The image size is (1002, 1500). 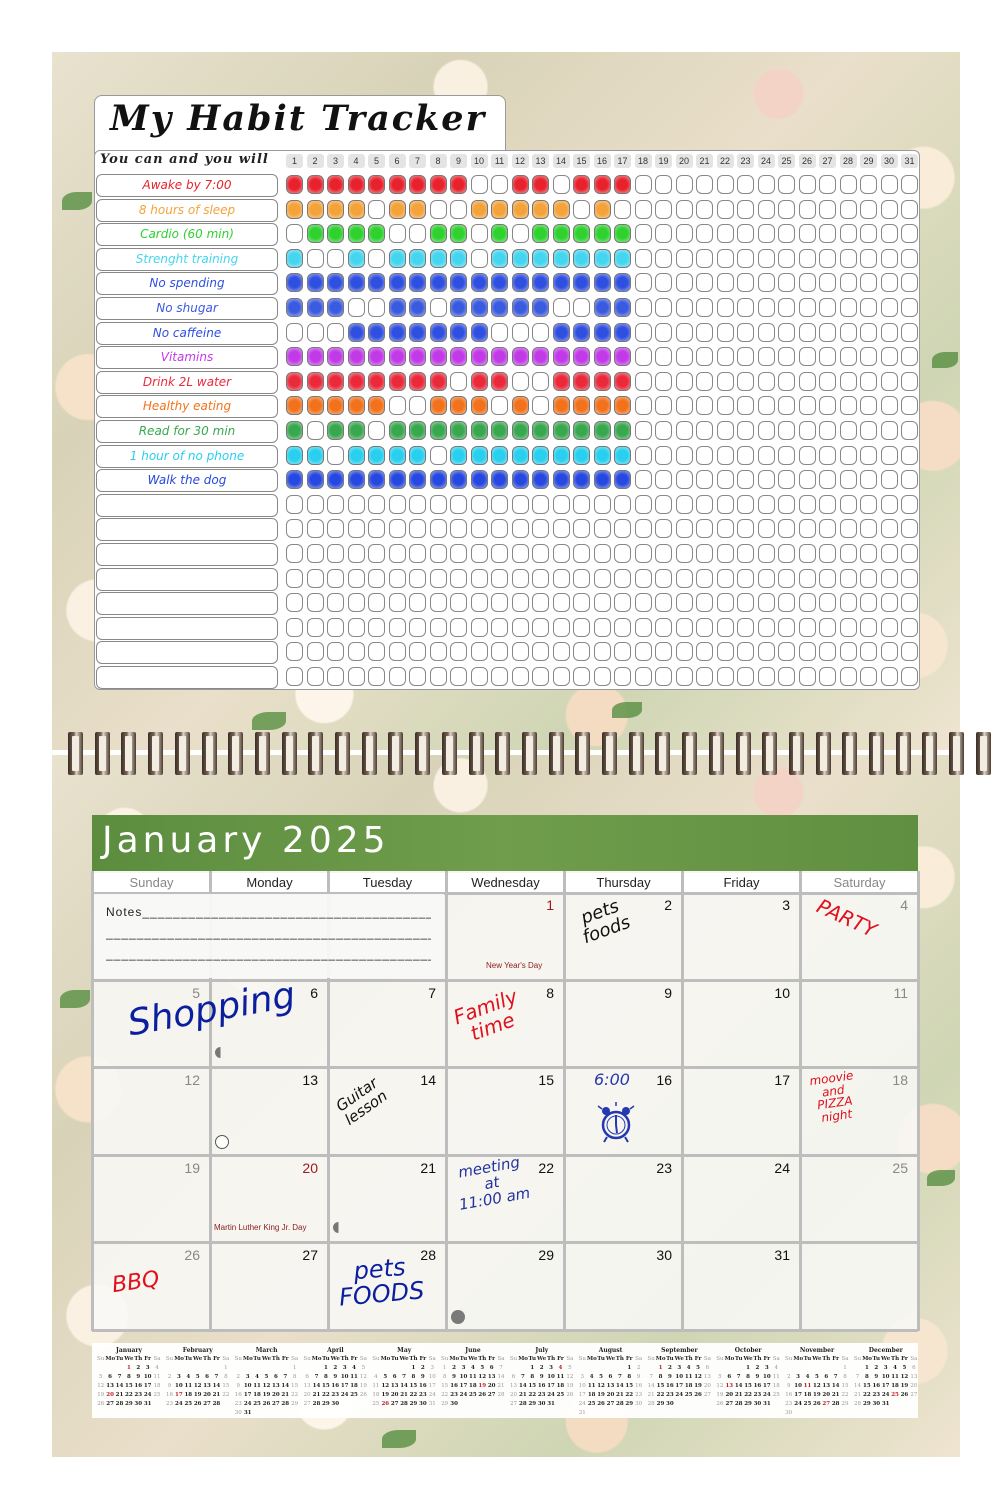 I want to click on habit-label: Walk the dog, so click(x=187, y=481).